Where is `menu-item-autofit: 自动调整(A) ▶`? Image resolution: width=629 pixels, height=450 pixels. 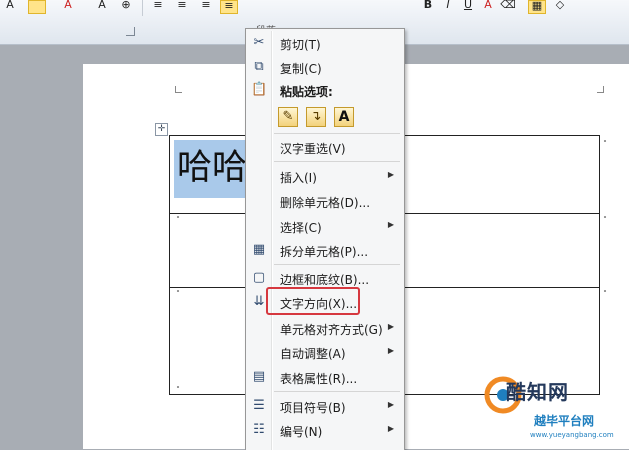 menu-item-autofit: 自动调整(A) ▶ is located at coordinates (325, 352).